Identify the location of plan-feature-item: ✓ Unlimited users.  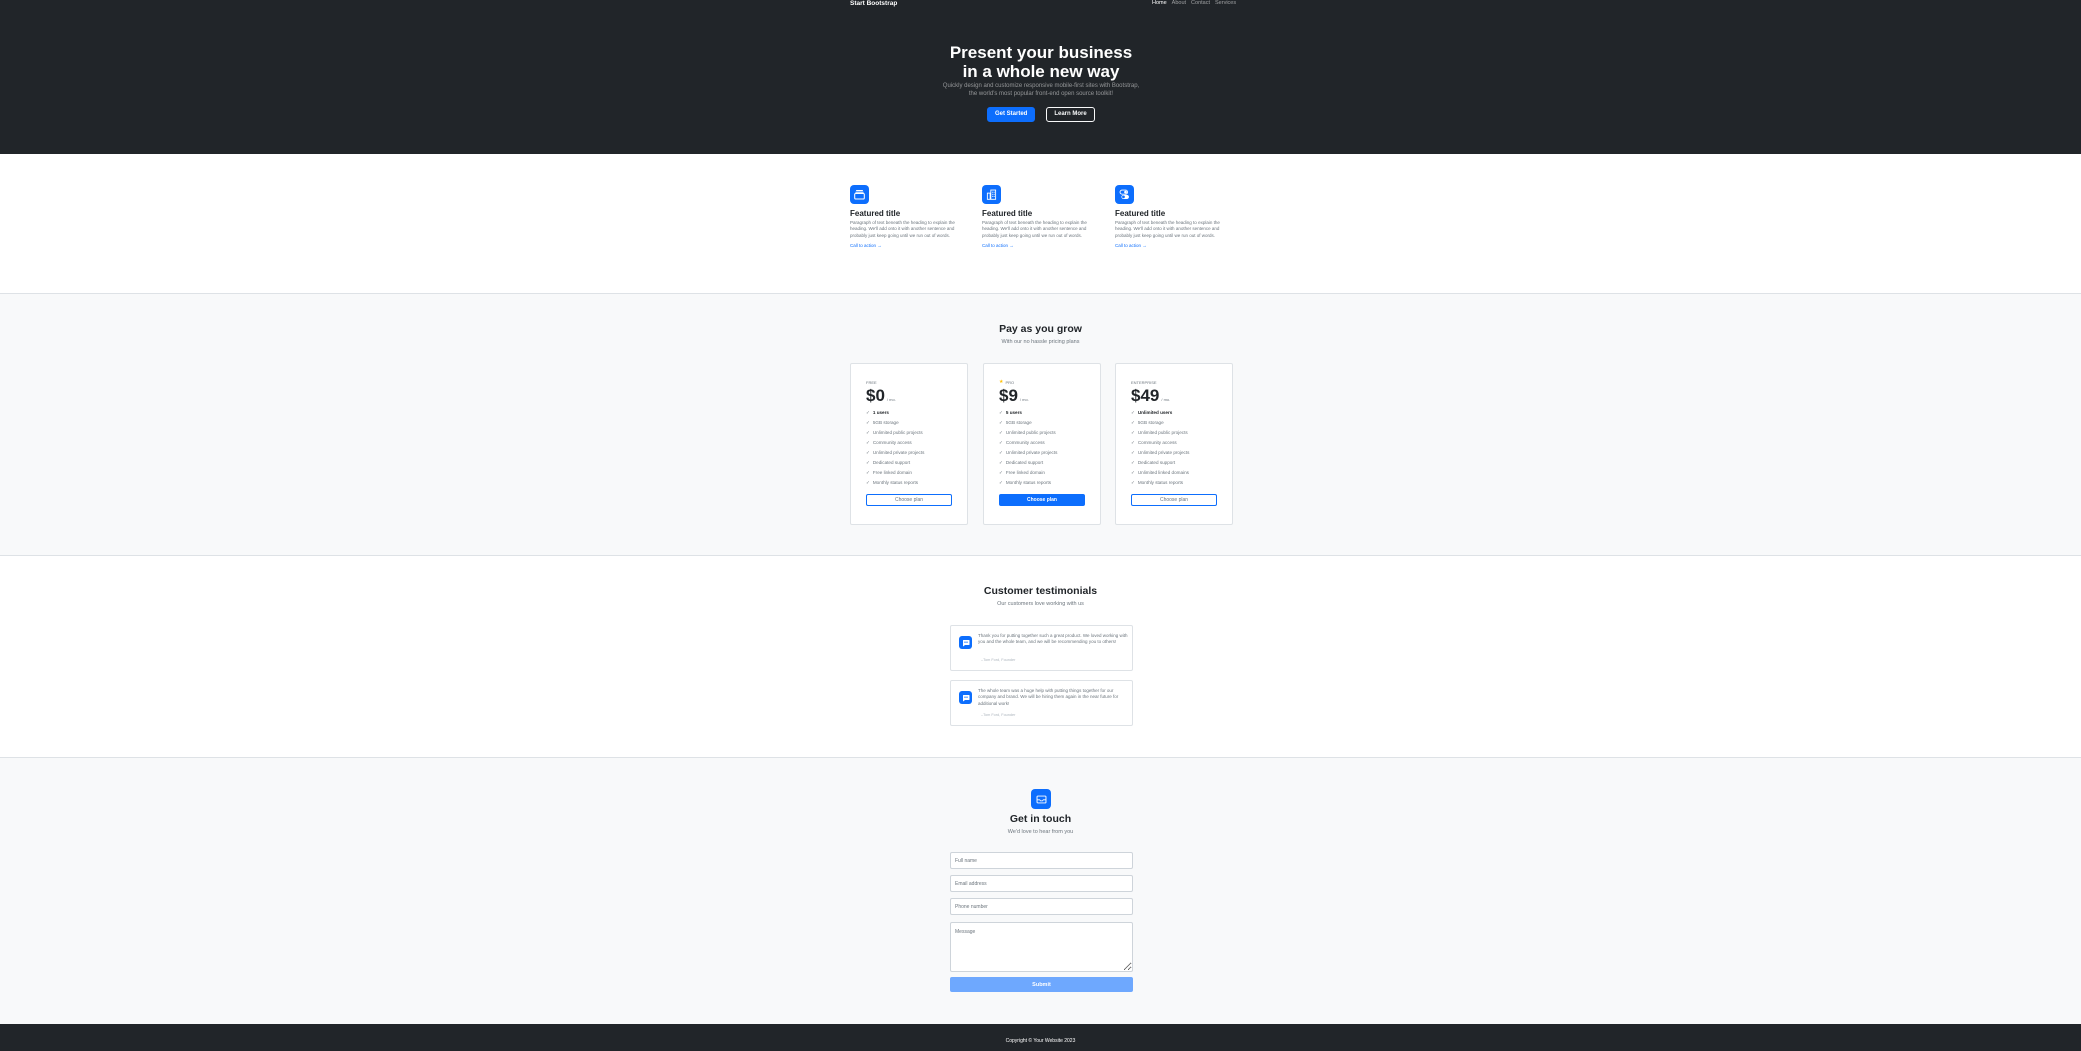
(1174, 413).